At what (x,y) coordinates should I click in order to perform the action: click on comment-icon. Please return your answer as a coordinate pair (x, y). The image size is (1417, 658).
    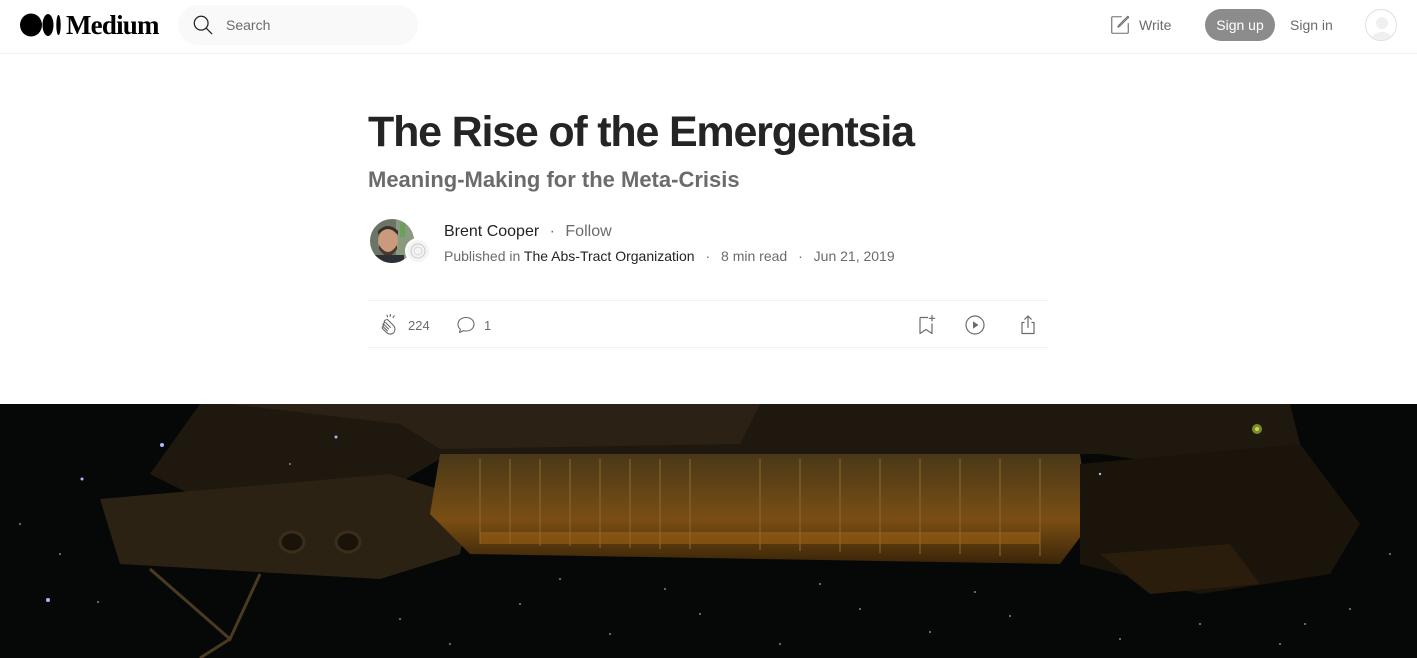
    Looking at the image, I should click on (466, 325).